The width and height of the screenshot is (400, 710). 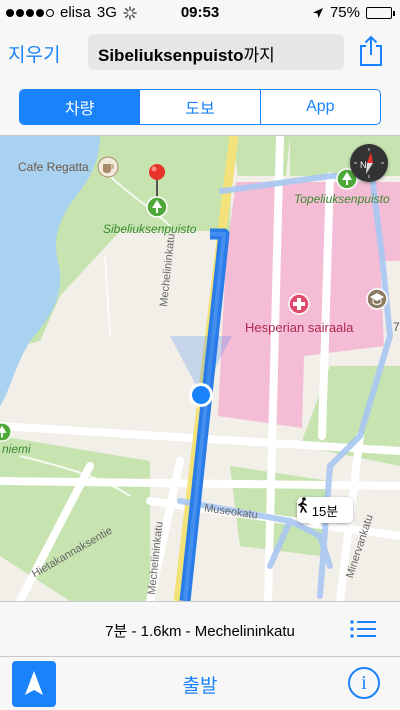 I want to click on list-icon, so click(x=363, y=629).